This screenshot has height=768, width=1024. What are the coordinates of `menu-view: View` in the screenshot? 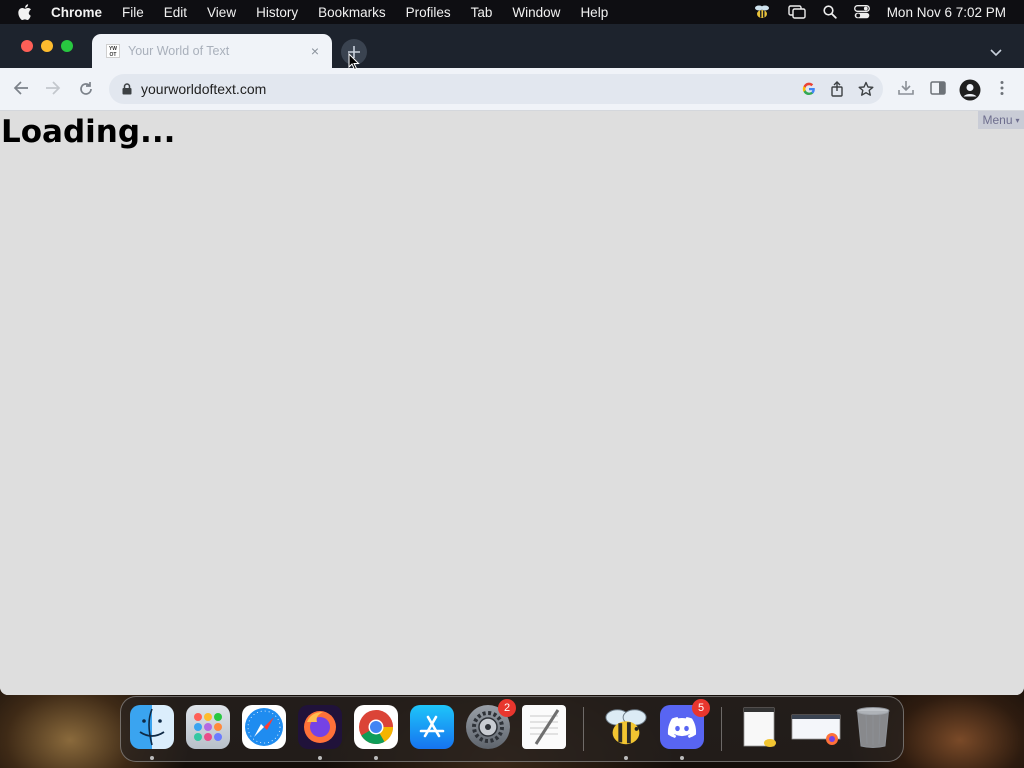 It's located at (221, 12).